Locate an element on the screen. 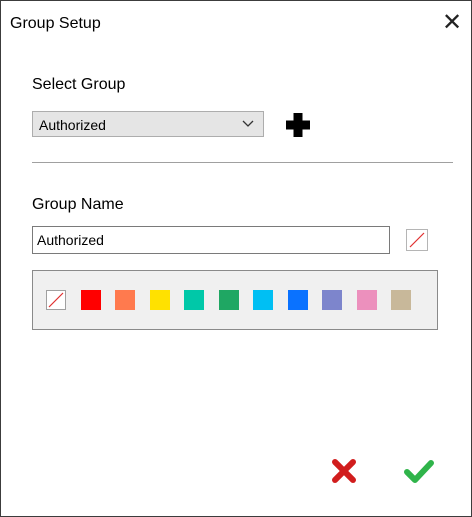 This screenshot has width=472, height=517. group-select: Authorized is located at coordinates (148, 124).